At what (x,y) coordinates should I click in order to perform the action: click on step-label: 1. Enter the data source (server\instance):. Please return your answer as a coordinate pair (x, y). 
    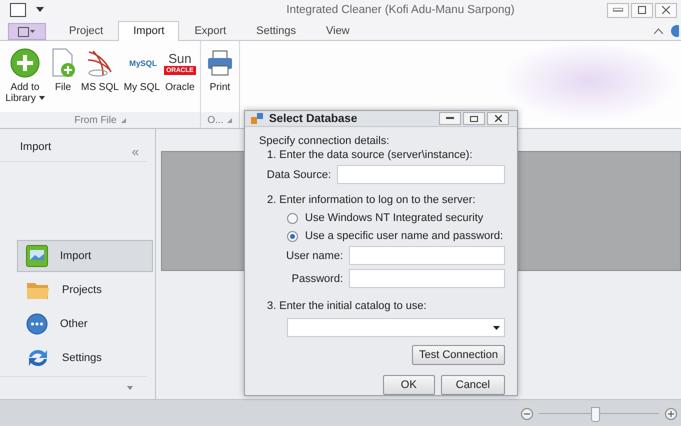
    Looking at the image, I should click on (370, 155).